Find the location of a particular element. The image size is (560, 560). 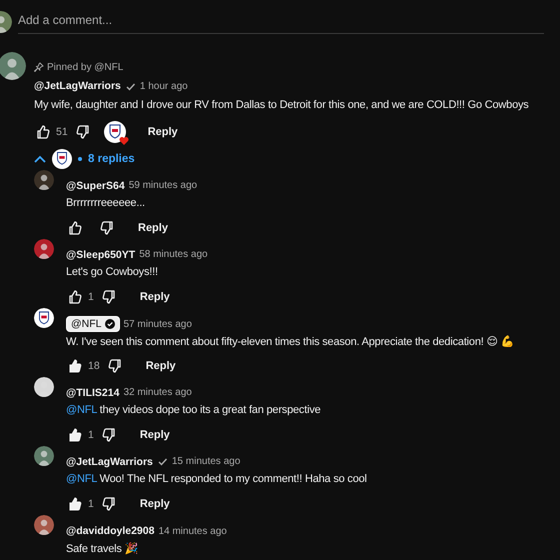

timestamp: 1 hour ago is located at coordinates (164, 86).